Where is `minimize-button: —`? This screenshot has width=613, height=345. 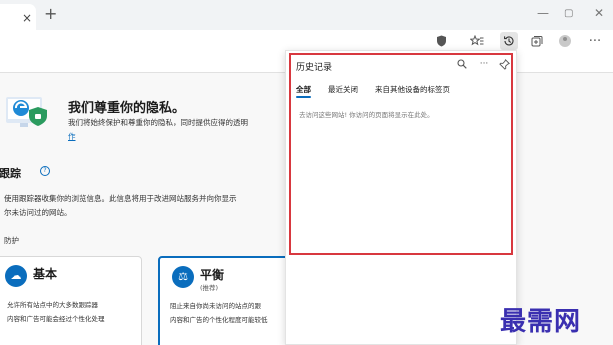 minimize-button: — is located at coordinates (543, 13).